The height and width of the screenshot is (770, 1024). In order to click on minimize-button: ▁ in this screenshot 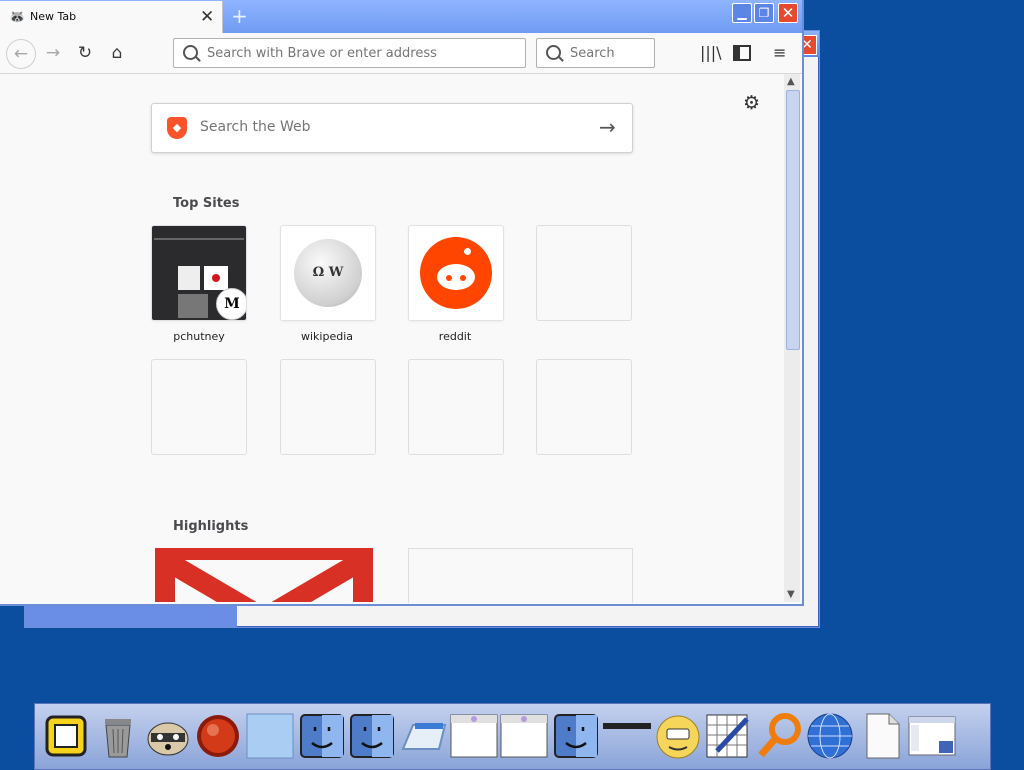, I will do `click(742, 13)`.